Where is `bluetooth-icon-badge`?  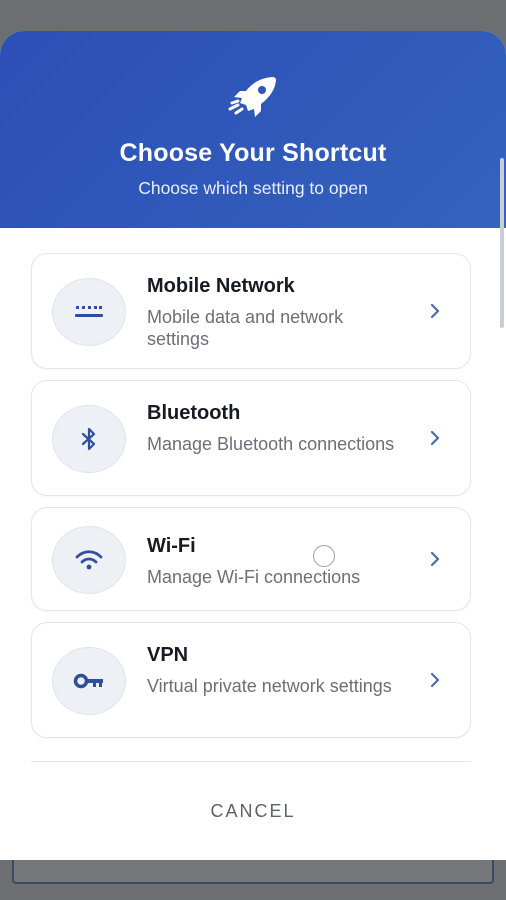
bluetooth-icon-badge is located at coordinates (89, 439).